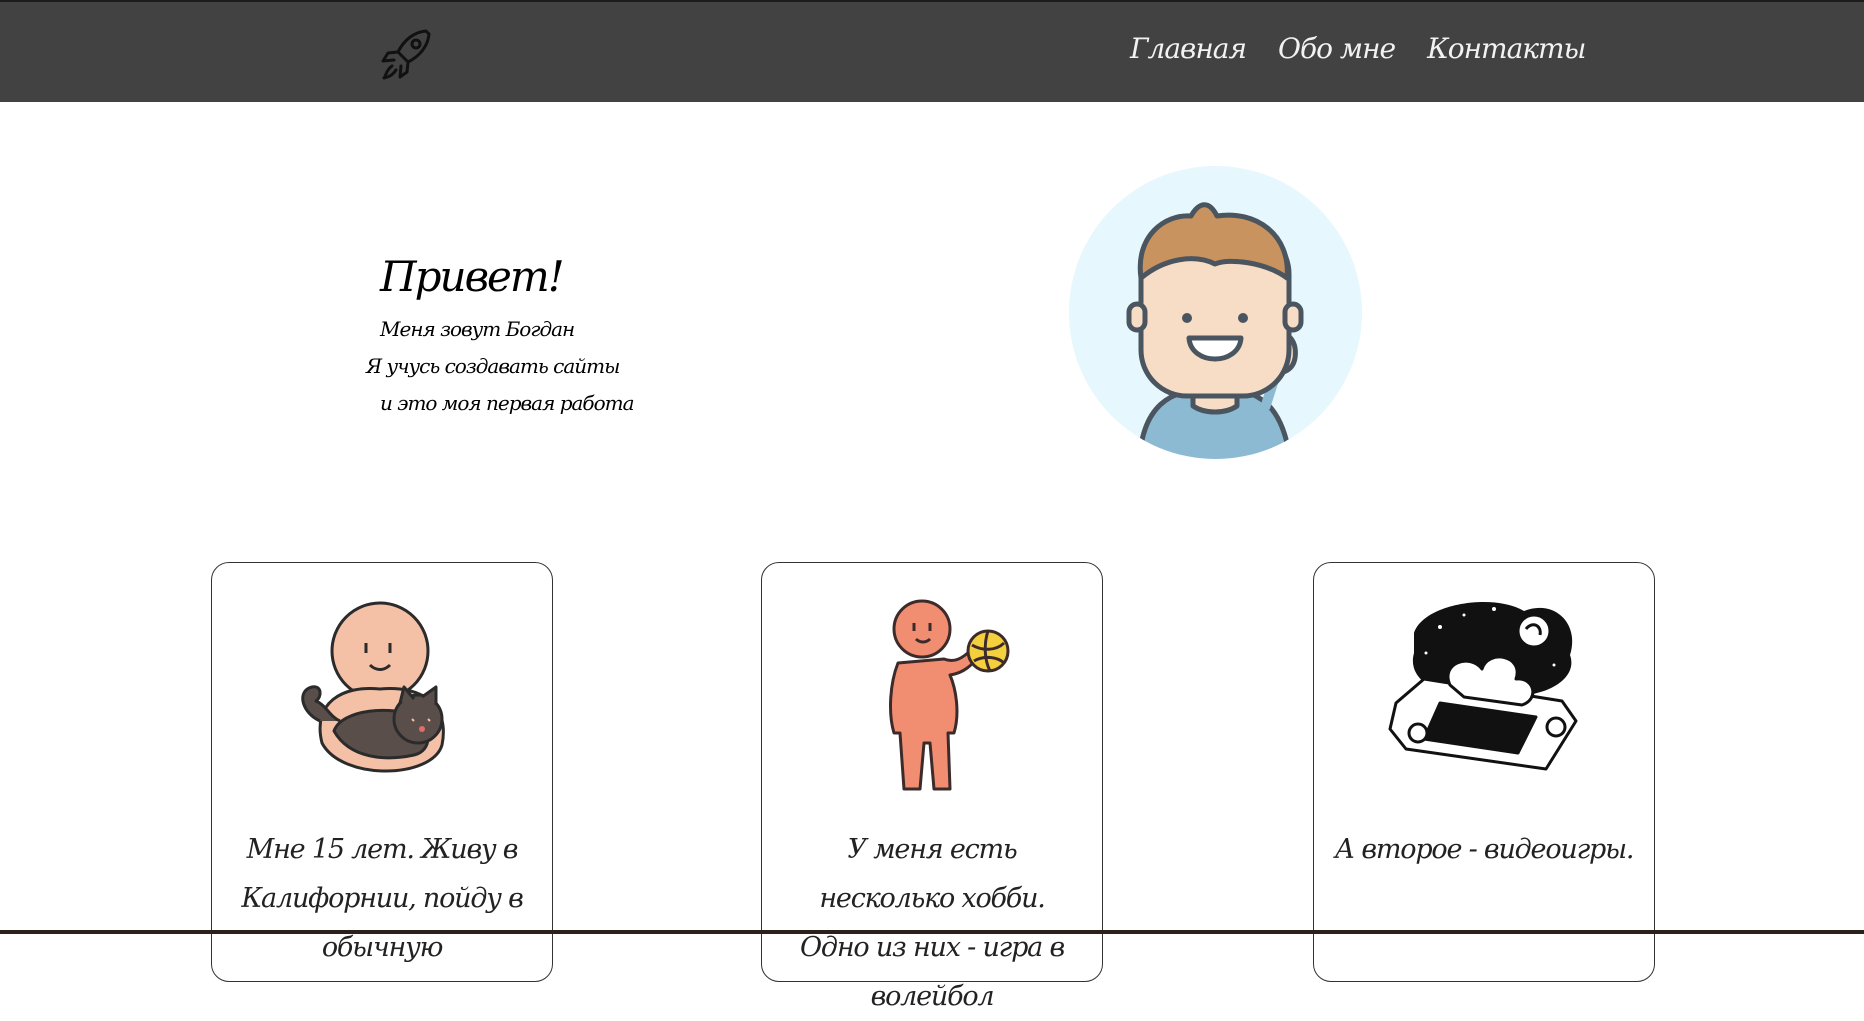 This screenshot has height=1021, width=1864. What do you see at coordinates (493, 366) in the screenshot?
I see `hero-line-study: Я учусь создавать сайты` at bounding box center [493, 366].